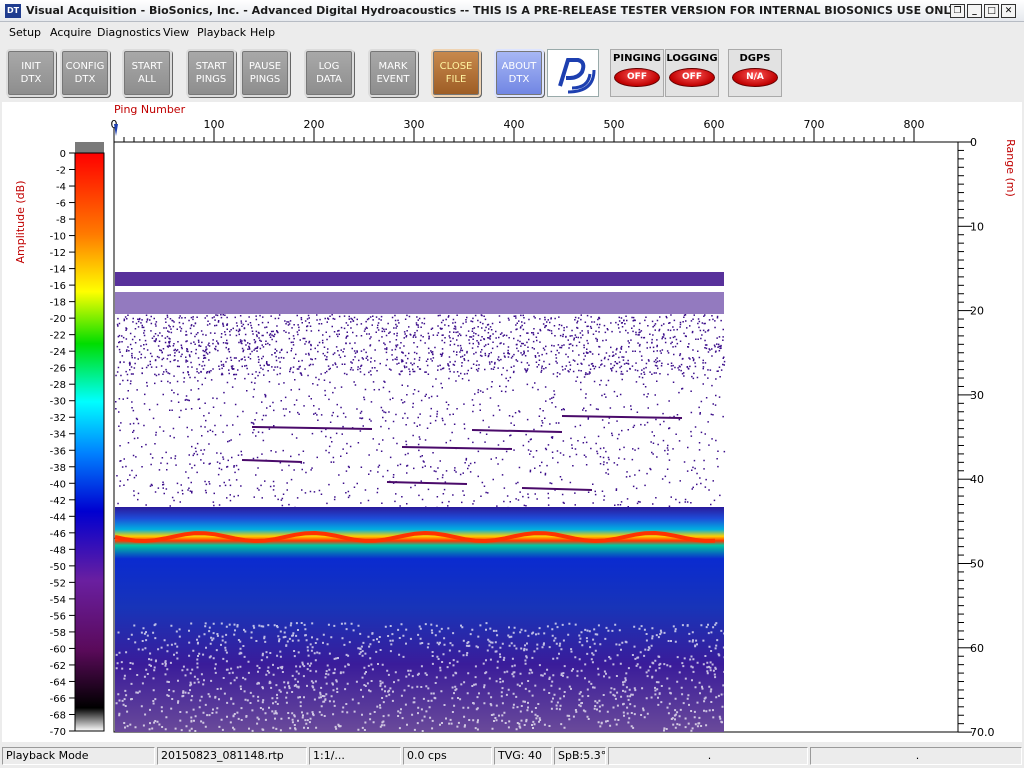  What do you see at coordinates (265, 66) in the screenshot?
I see `pause-pings-line1: PAUSE` at bounding box center [265, 66].